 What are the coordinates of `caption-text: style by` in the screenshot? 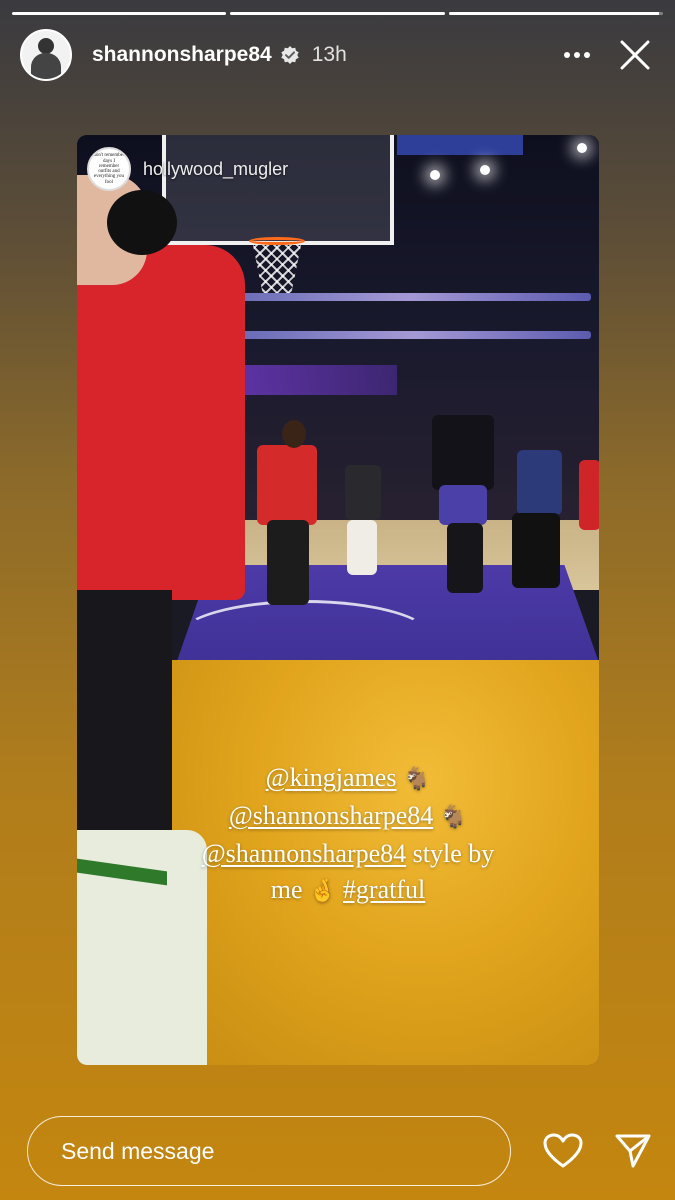 It's located at (450, 853).